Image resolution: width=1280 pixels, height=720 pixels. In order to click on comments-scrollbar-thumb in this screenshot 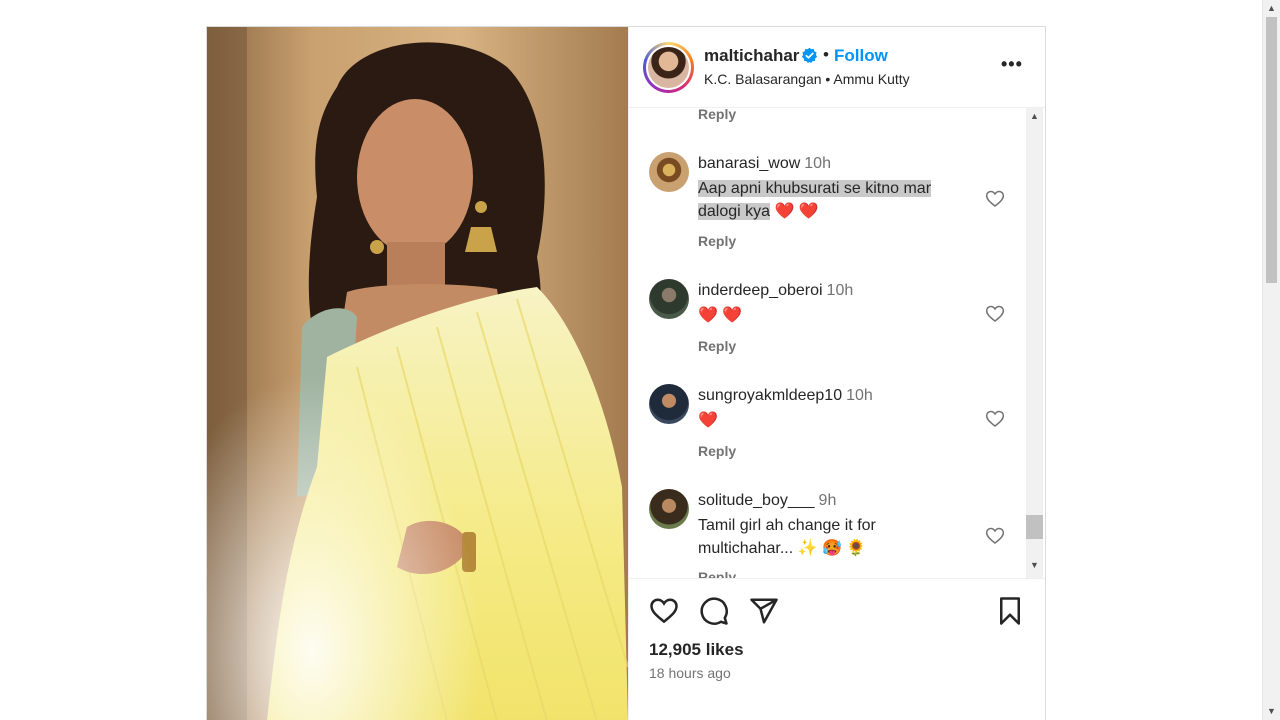, I will do `click(1034, 527)`.